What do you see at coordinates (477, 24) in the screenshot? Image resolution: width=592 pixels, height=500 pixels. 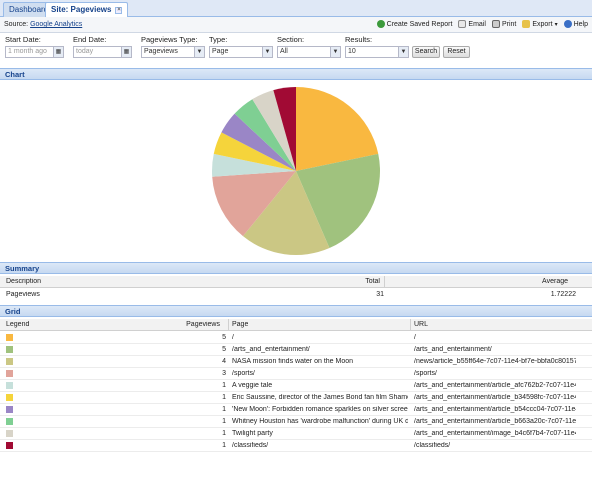 I see `email-label: Email` at bounding box center [477, 24].